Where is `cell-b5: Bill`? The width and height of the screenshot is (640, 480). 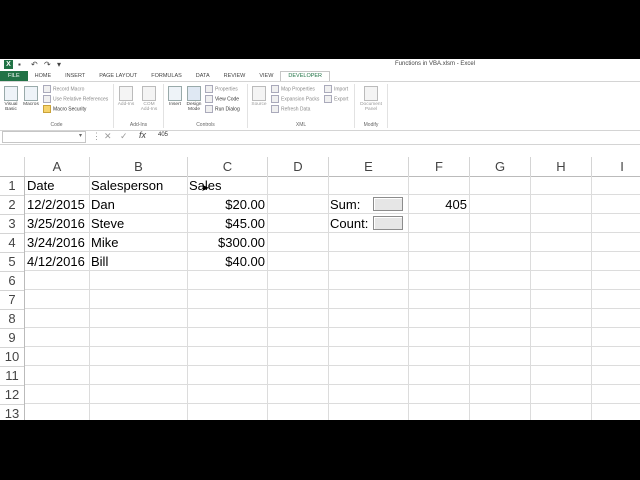
cell-b5: Bill is located at coordinates (138, 261).